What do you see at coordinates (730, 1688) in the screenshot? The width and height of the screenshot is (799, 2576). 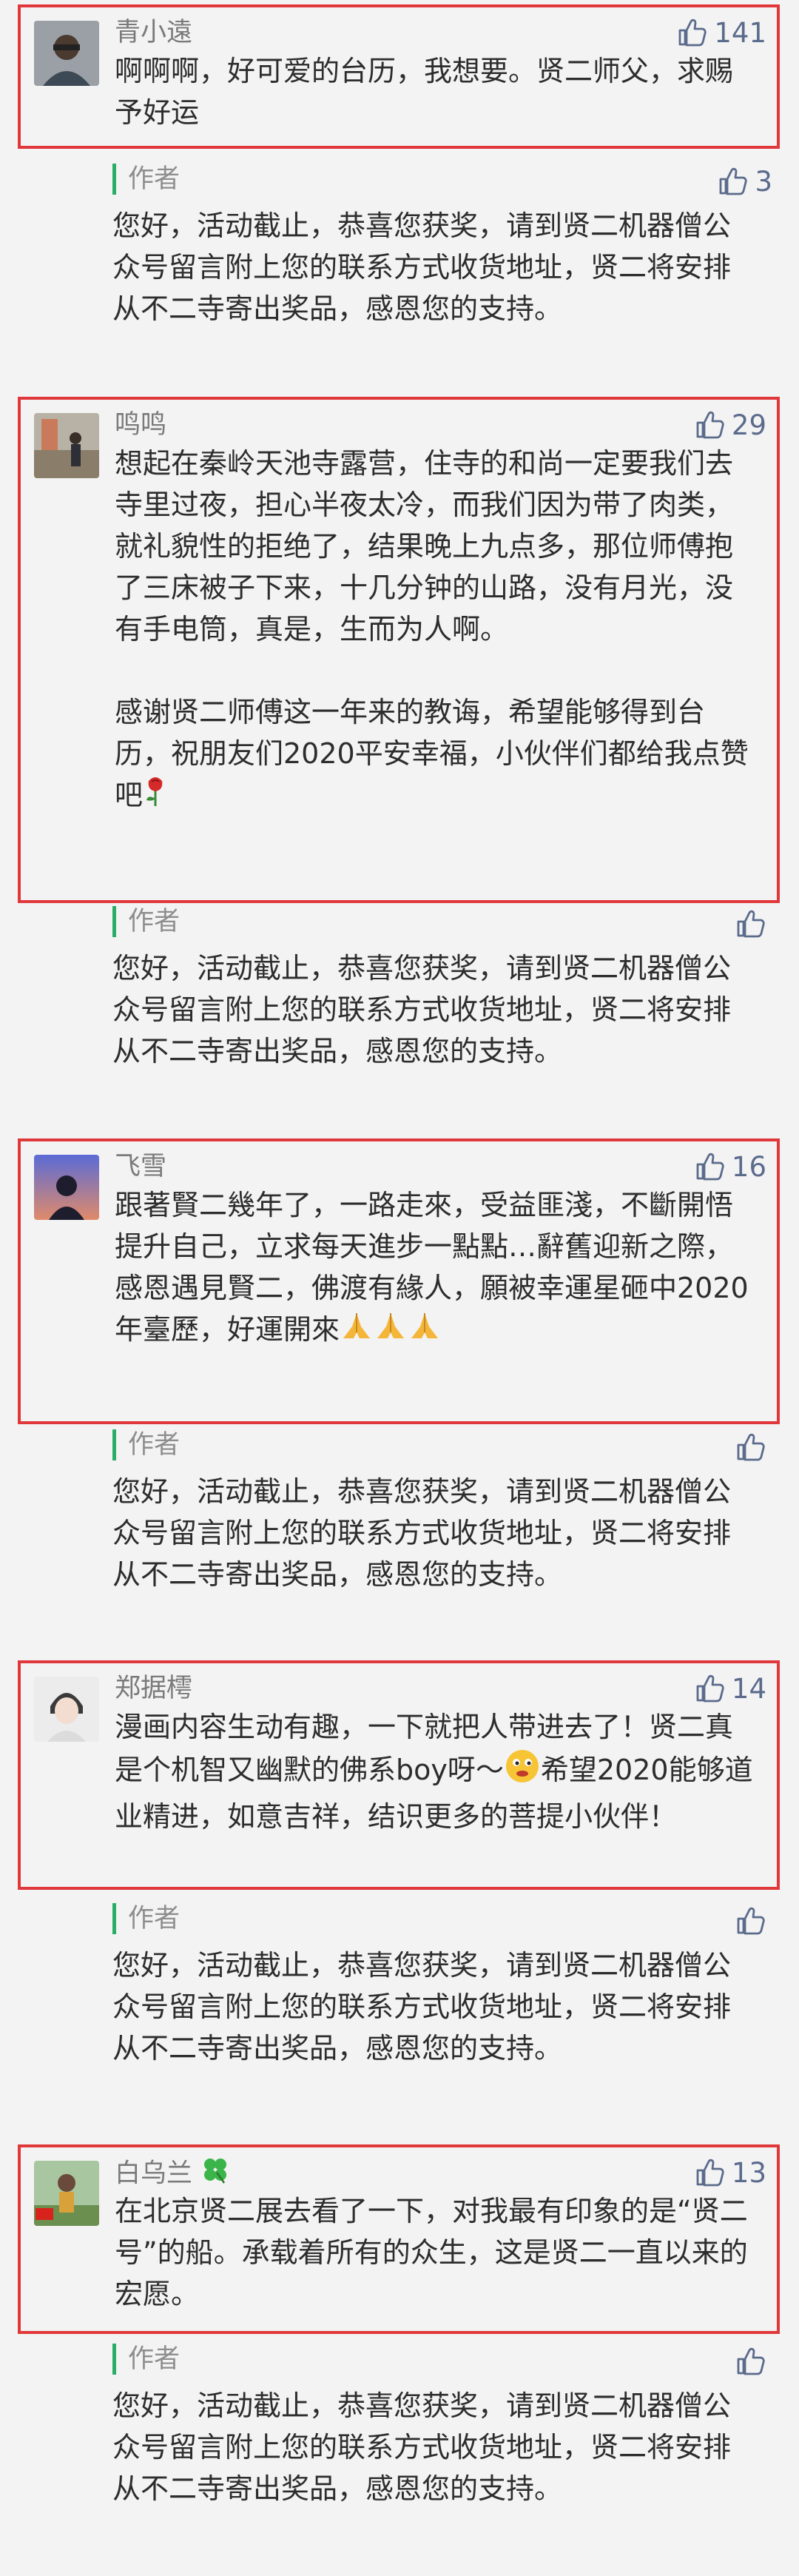 I see `like-button: 14` at bounding box center [730, 1688].